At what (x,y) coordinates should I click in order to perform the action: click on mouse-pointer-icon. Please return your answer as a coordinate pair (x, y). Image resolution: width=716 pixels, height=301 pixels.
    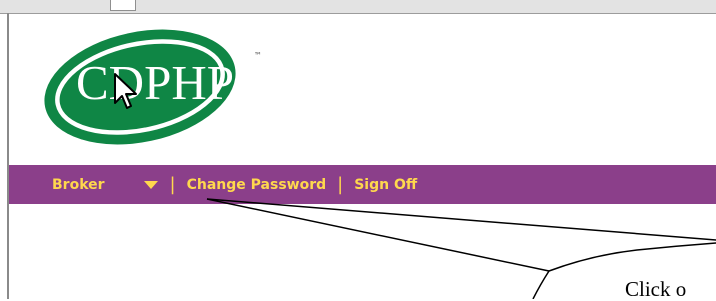
    Looking at the image, I should click on (127, 91).